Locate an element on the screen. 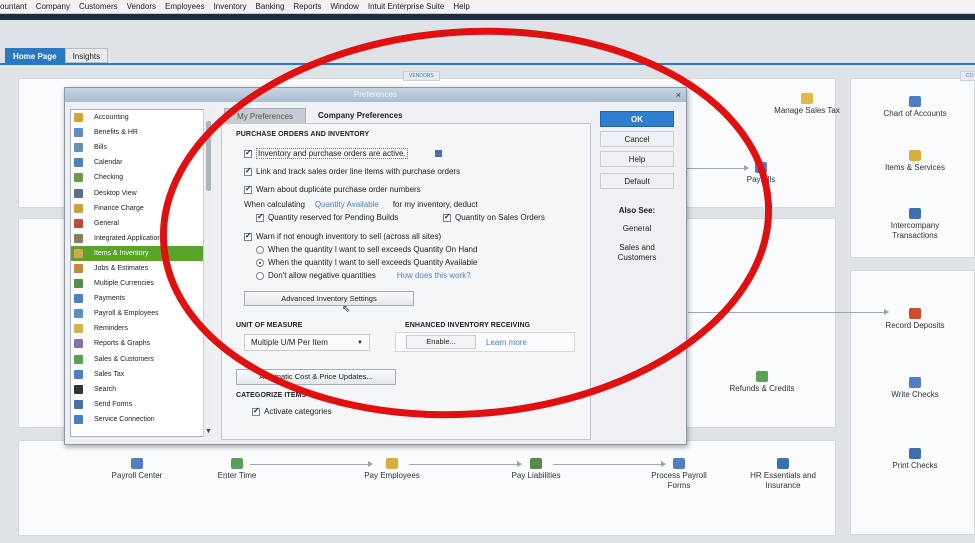 Image resolution: width=975 pixels, height=543 pixels. menu-item-intuit-enterprise-suite: Intuit Enterprise Suite is located at coordinates (406, 6).